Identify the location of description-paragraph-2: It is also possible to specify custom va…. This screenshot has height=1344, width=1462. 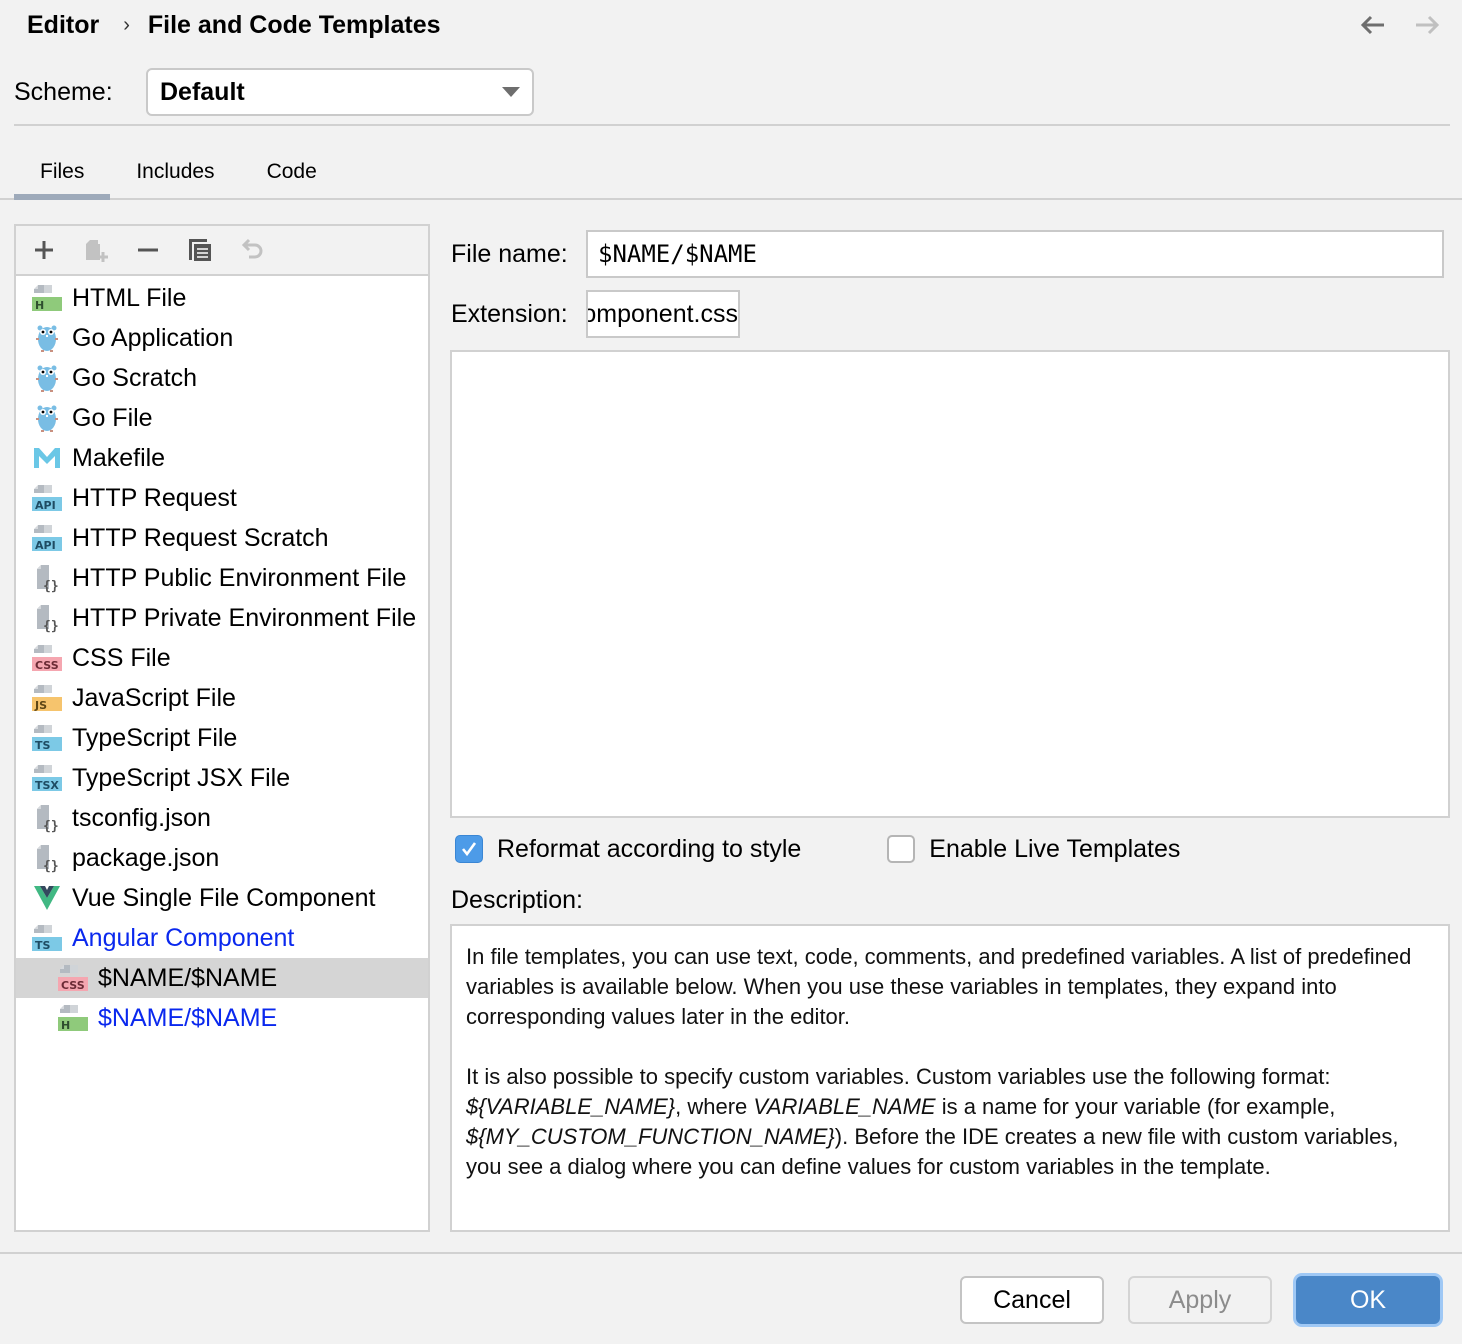
(932, 1121).